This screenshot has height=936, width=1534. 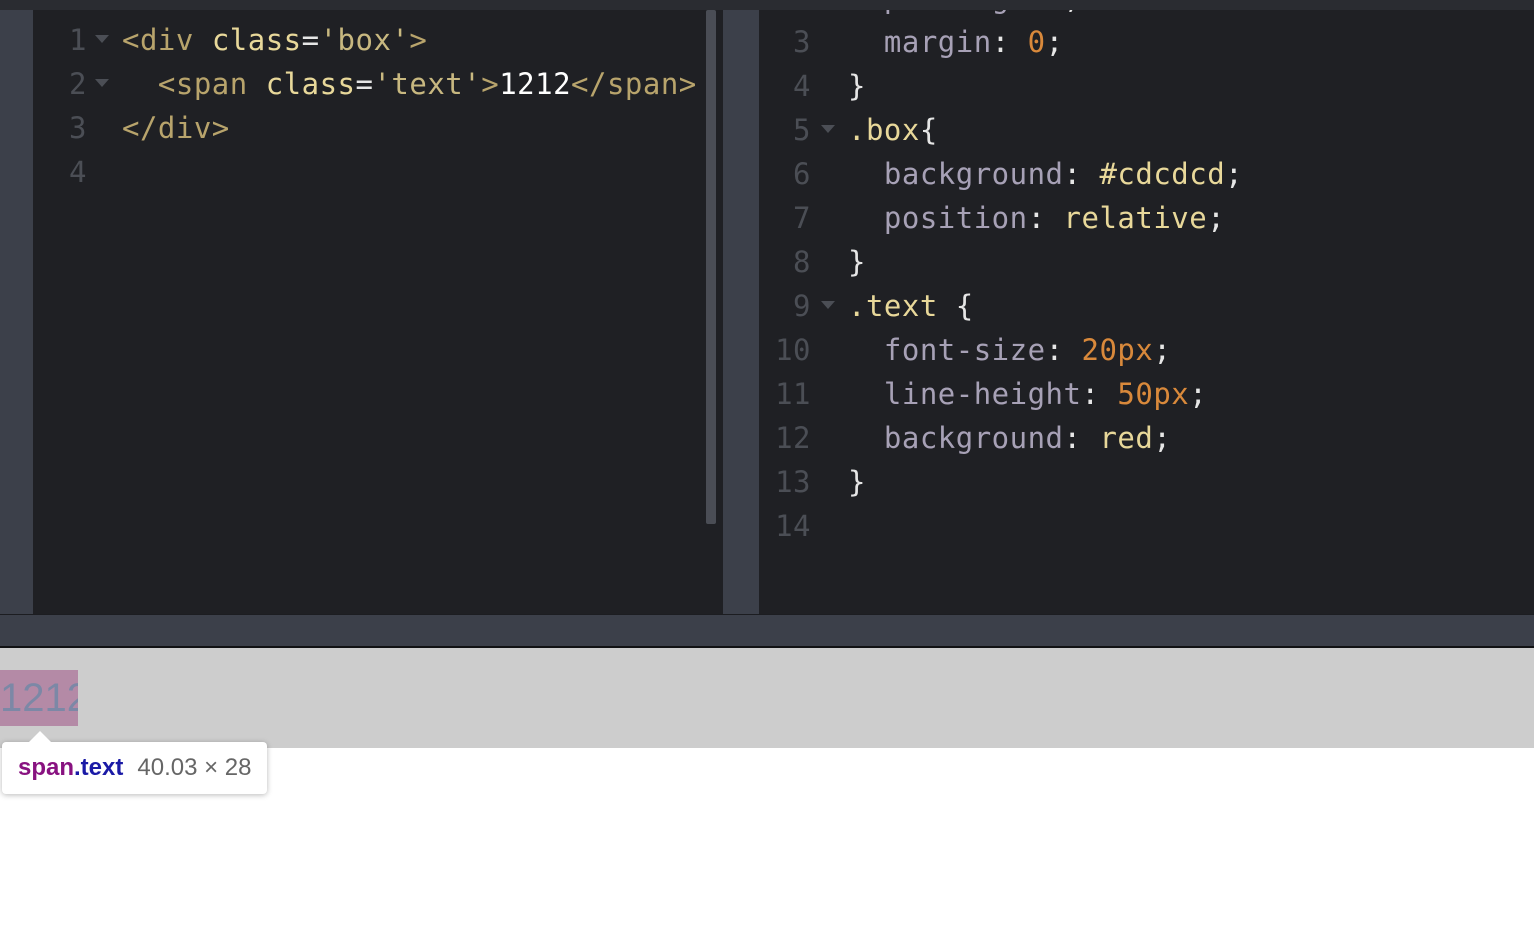 I want to click on line-code: line-height: 50px;, so click(x=1027, y=394).